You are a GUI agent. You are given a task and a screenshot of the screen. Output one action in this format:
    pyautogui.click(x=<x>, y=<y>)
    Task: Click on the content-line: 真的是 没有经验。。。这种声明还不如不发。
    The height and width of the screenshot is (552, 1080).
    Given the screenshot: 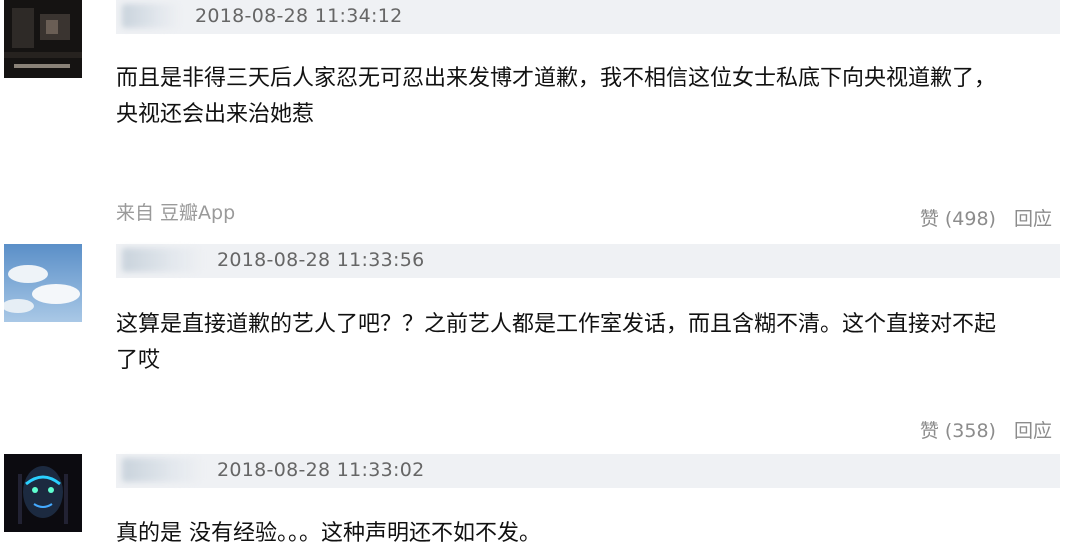 What is the action you would take?
    pyautogui.click(x=328, y=533)
    